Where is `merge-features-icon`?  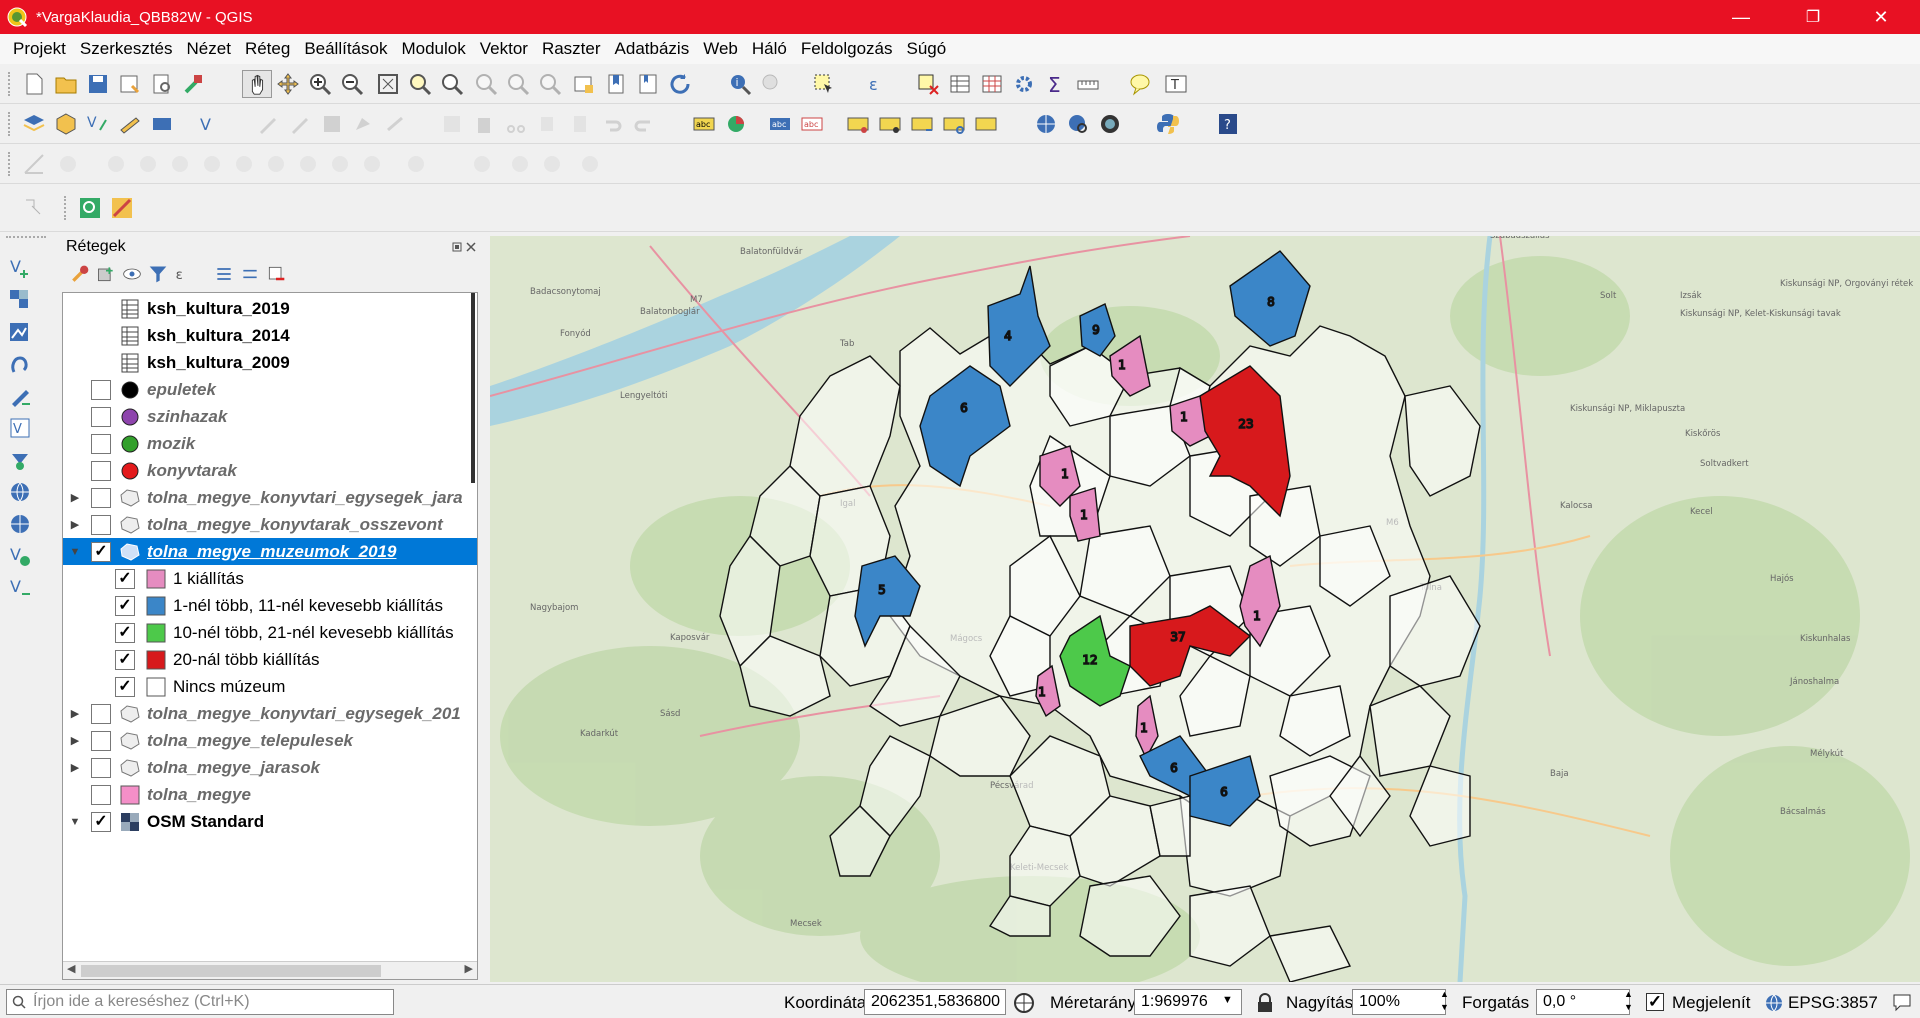
merge-features-icon is located at coordinates (372, 164).